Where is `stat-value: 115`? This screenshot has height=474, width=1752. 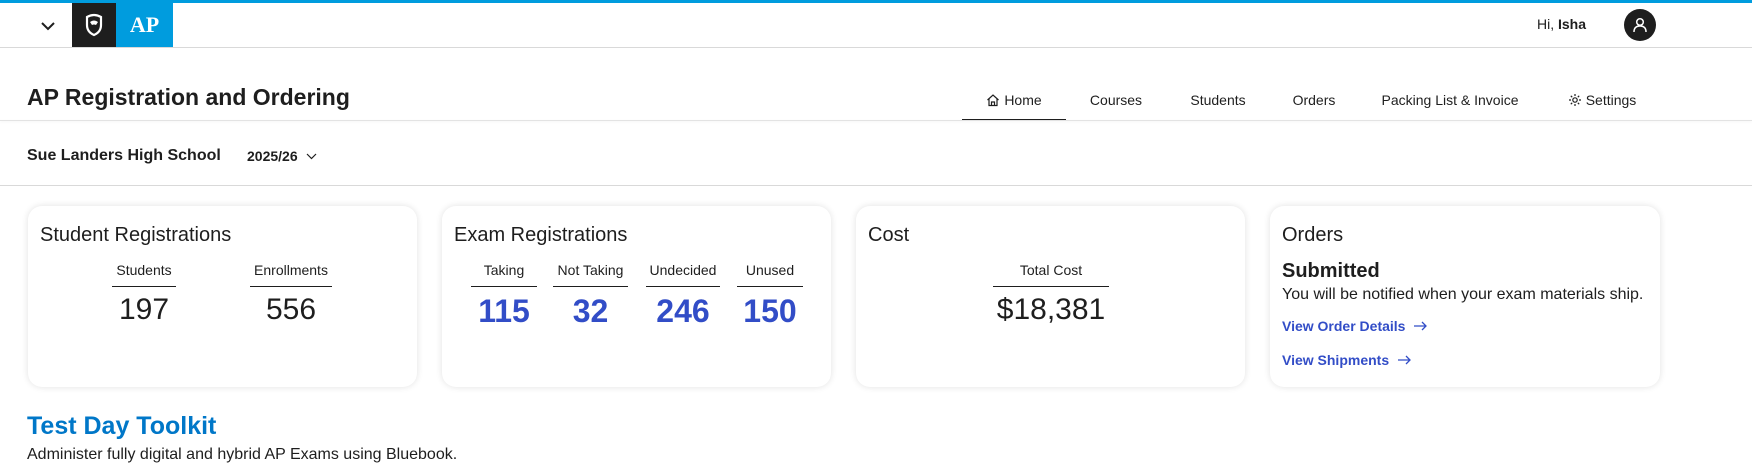 stat-value: 115 is located at coordinates (504, 311).